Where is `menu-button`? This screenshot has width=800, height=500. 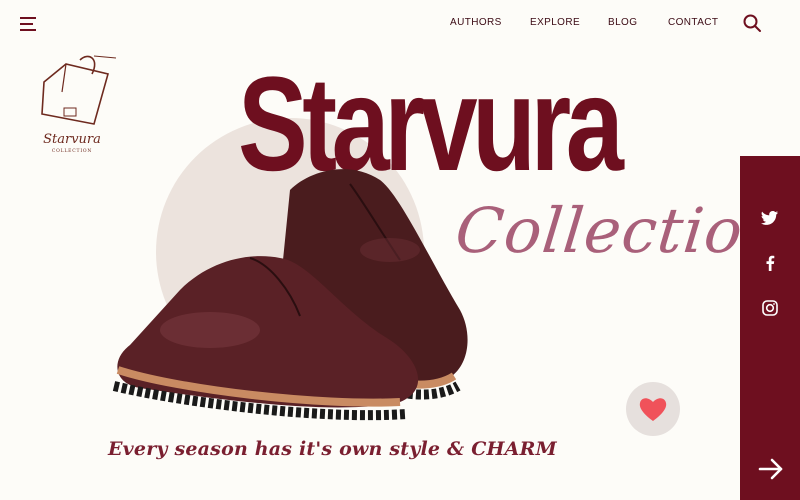
menu-button is located at coordinates (29, 24).